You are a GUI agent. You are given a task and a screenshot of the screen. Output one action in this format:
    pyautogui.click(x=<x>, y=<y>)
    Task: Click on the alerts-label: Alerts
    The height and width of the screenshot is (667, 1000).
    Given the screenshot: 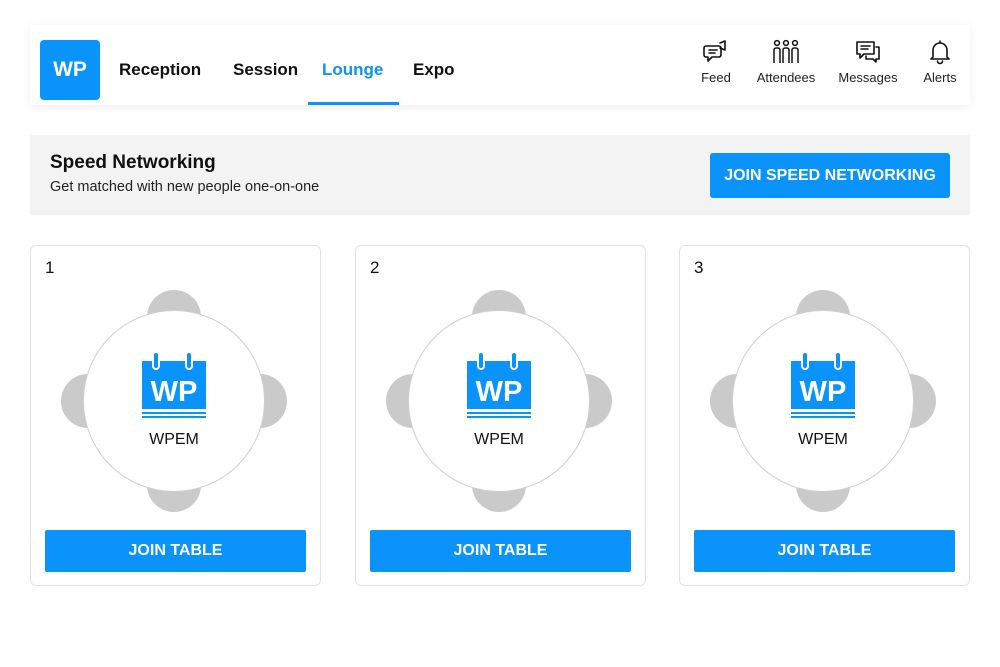 What is the action you would take?
    pyautogui.click(x=940, y=77)
    